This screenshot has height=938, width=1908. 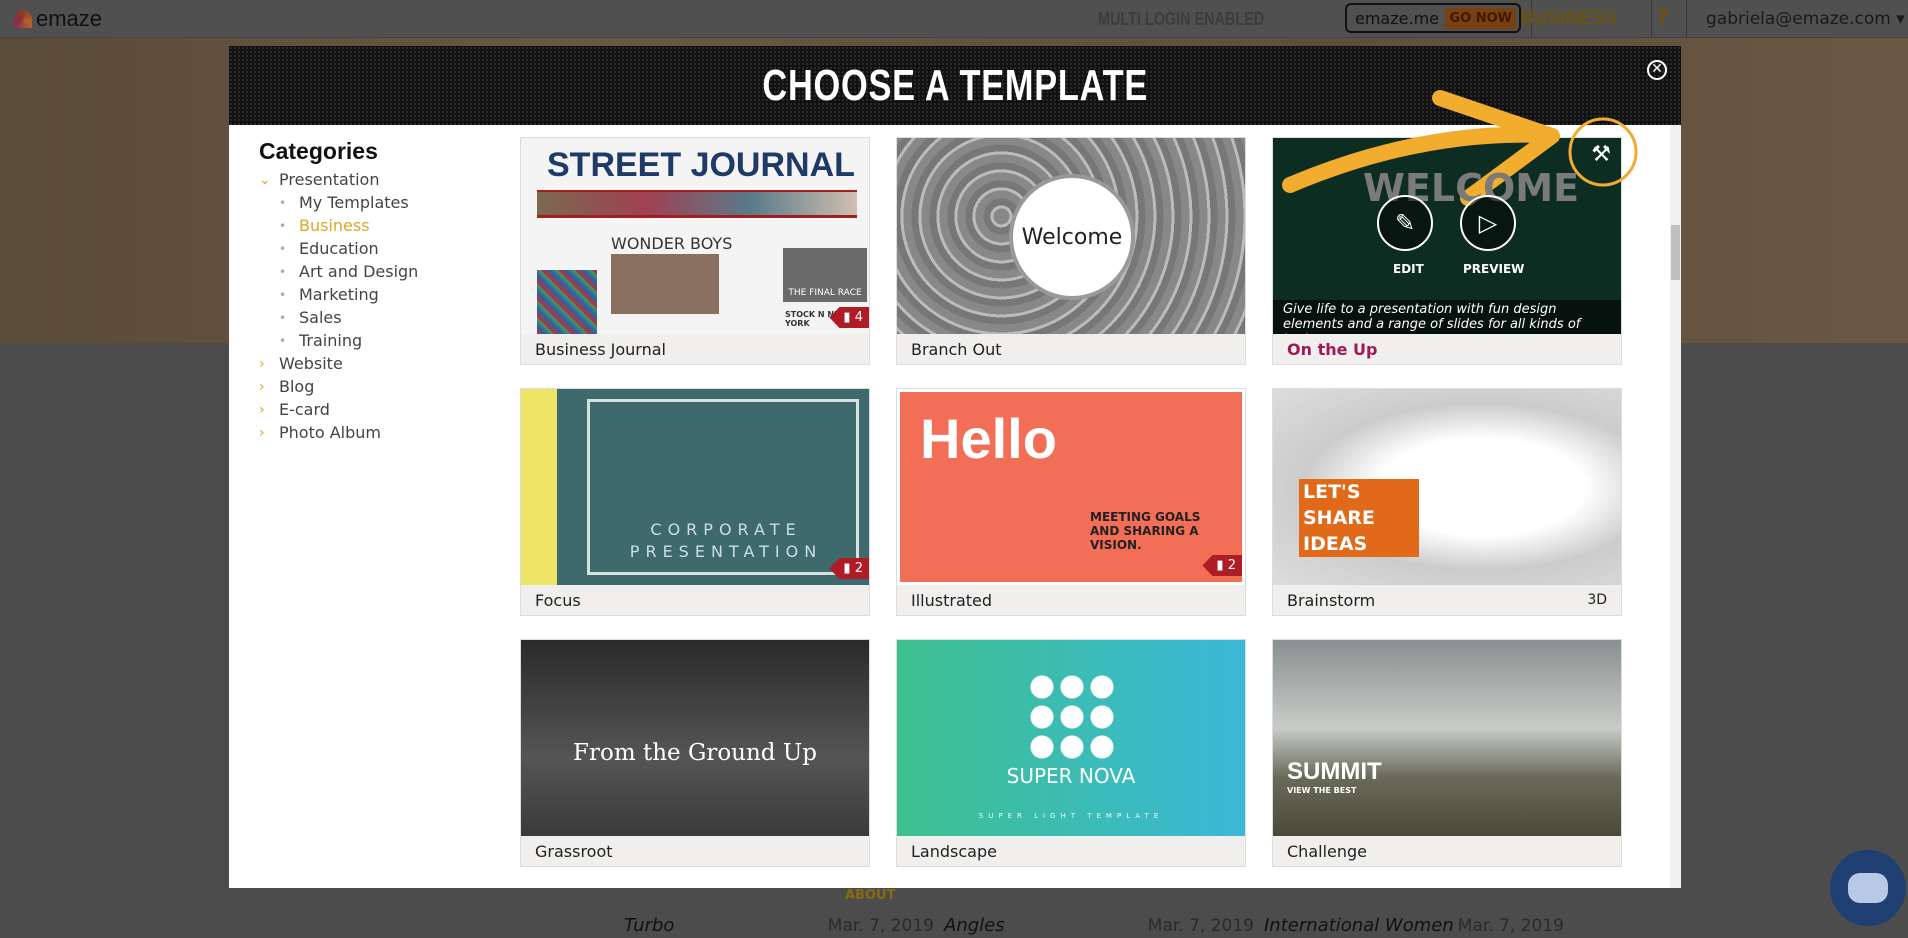 I want to click on template-thumbnail: CORPORATE PRESENTATION ▮ 2, so click(x=695, y=487).